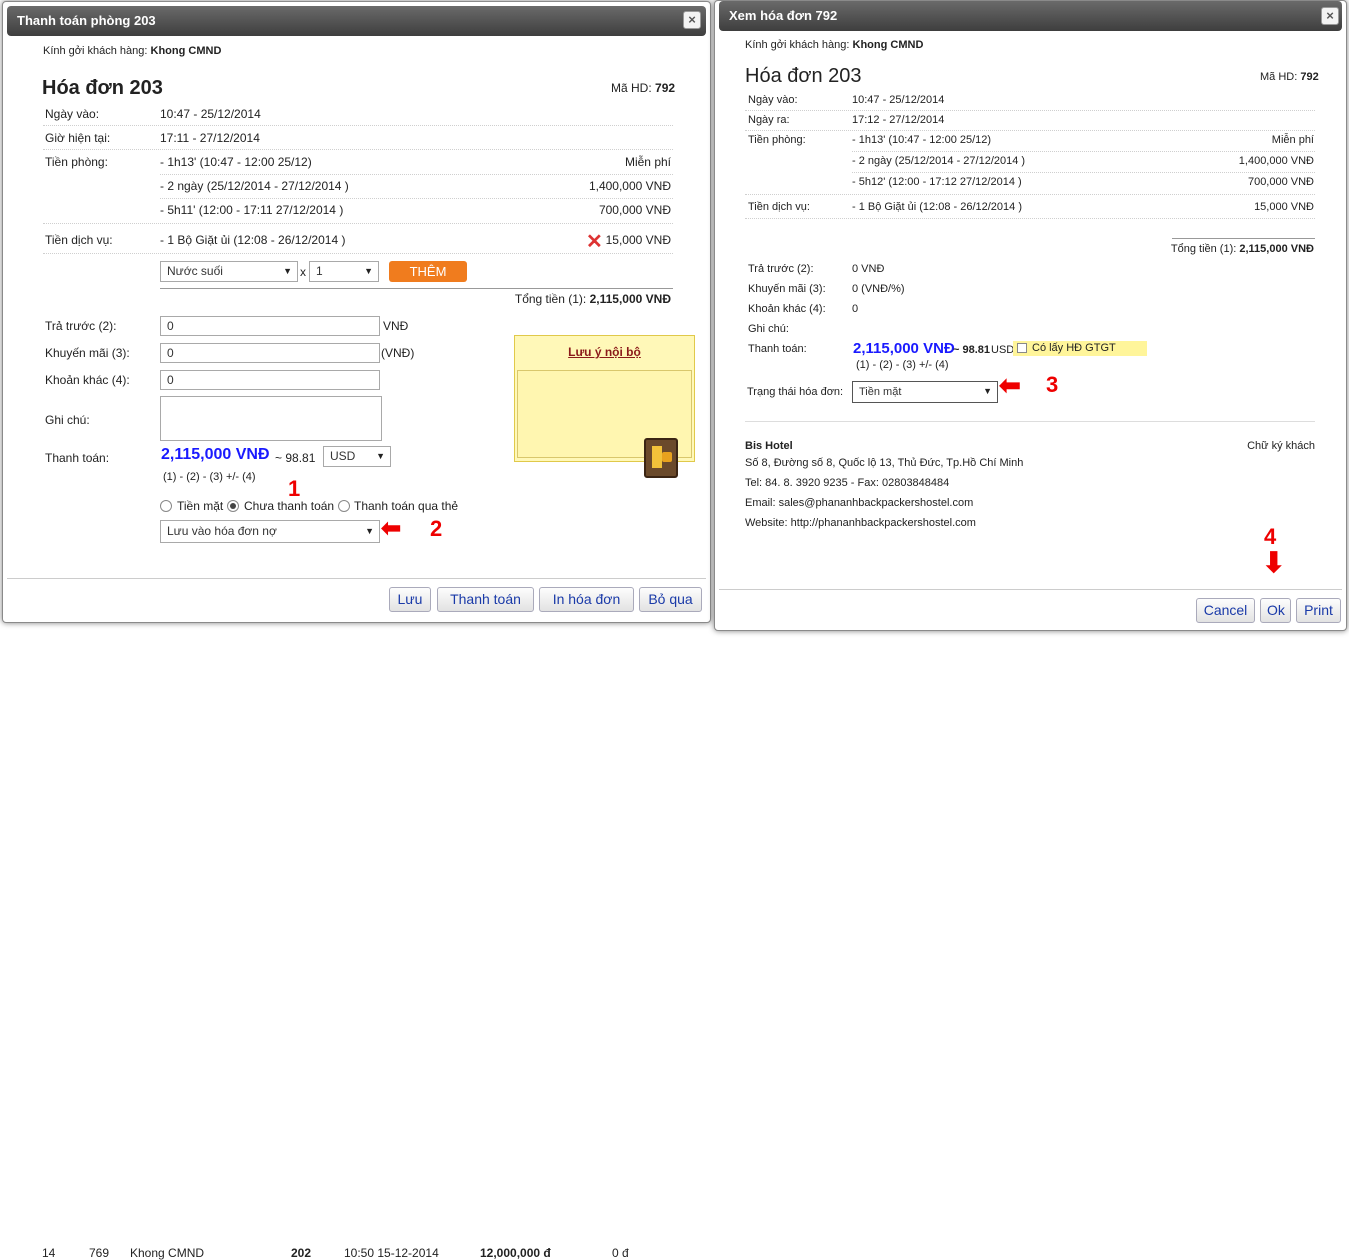  What do you see at coordinates (49, 1253) in the screenshot?
I see `row-number: 14` at bounding box center [49, 1253].